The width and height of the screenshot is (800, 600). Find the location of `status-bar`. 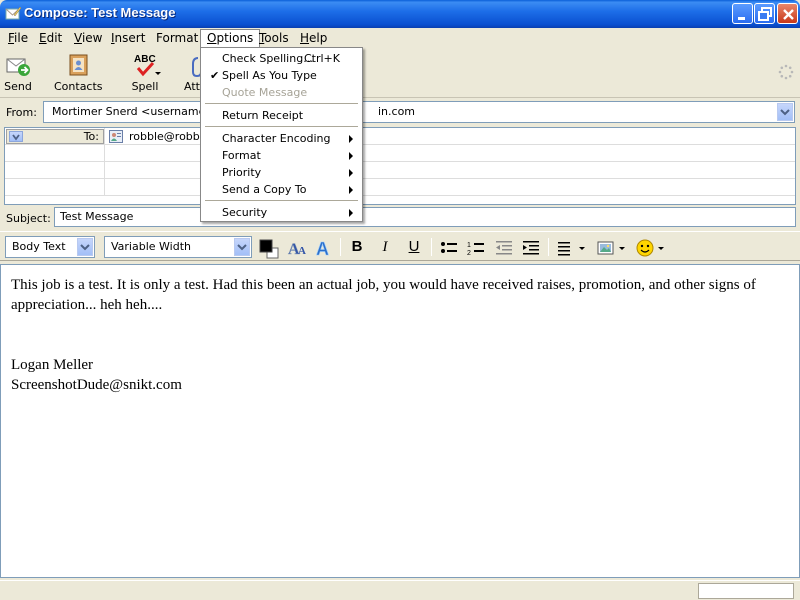

status-bar is located at coordinates (400, 590).